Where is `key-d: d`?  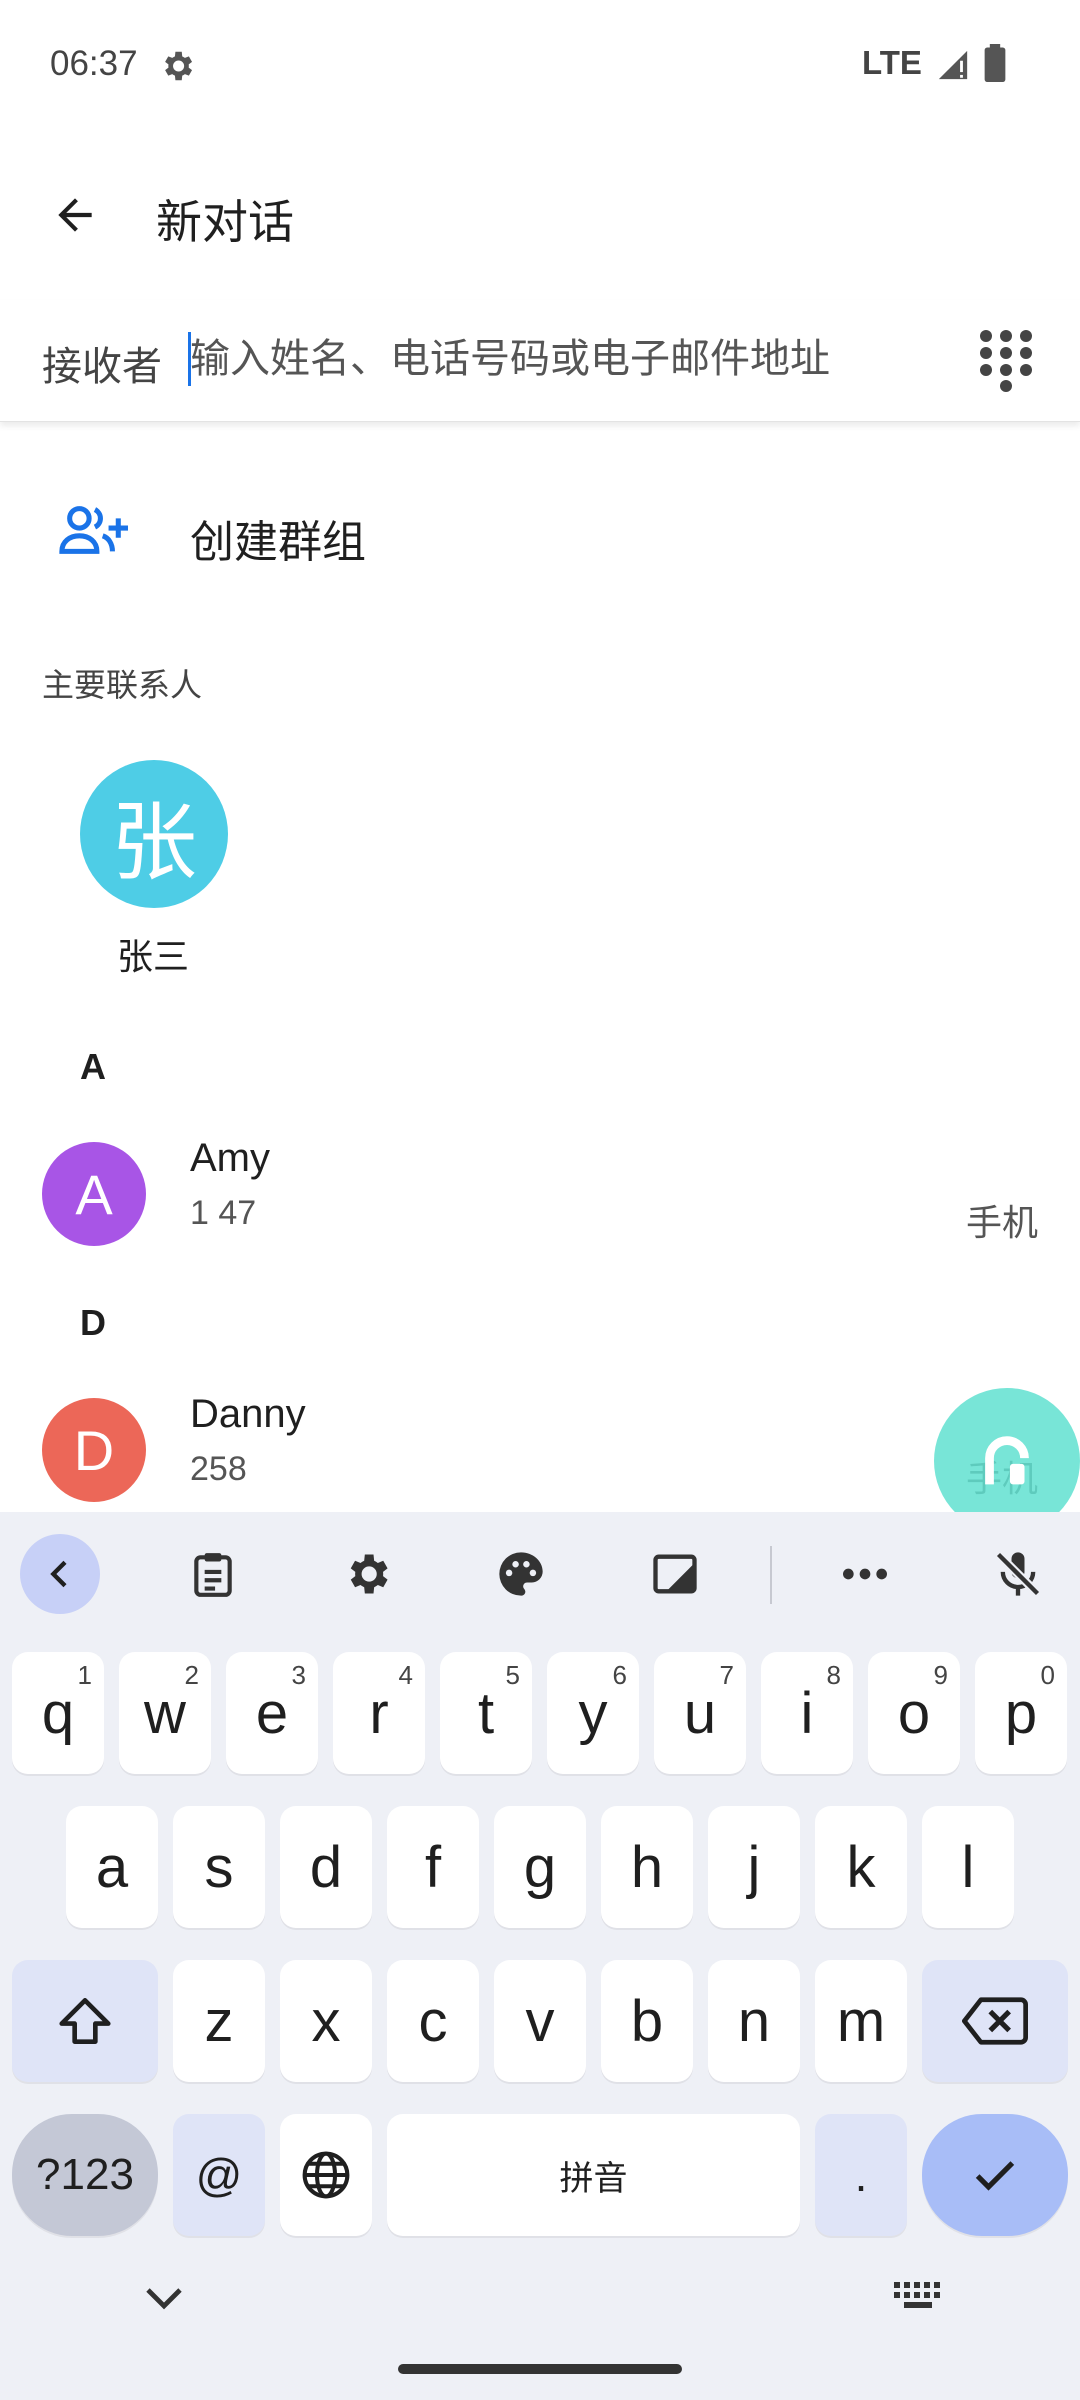
key-d: d is located at coordinates (326, 1867).